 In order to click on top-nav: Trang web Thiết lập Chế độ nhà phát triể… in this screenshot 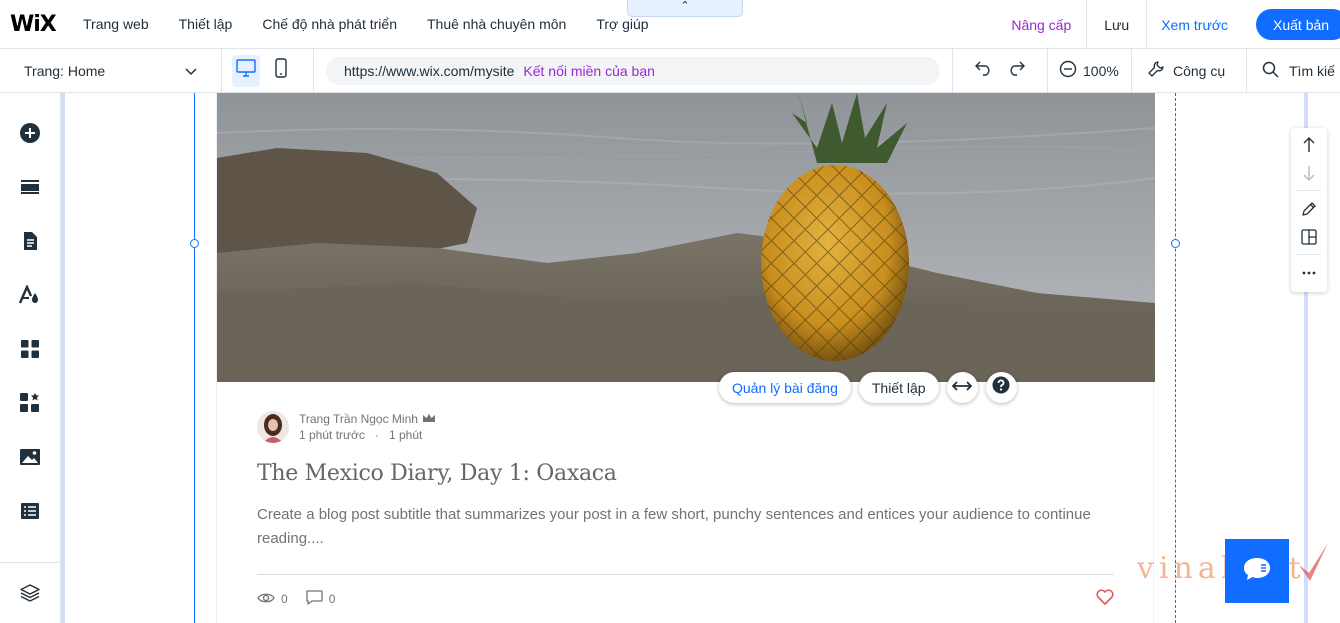, I will do `click(381, 24)`.